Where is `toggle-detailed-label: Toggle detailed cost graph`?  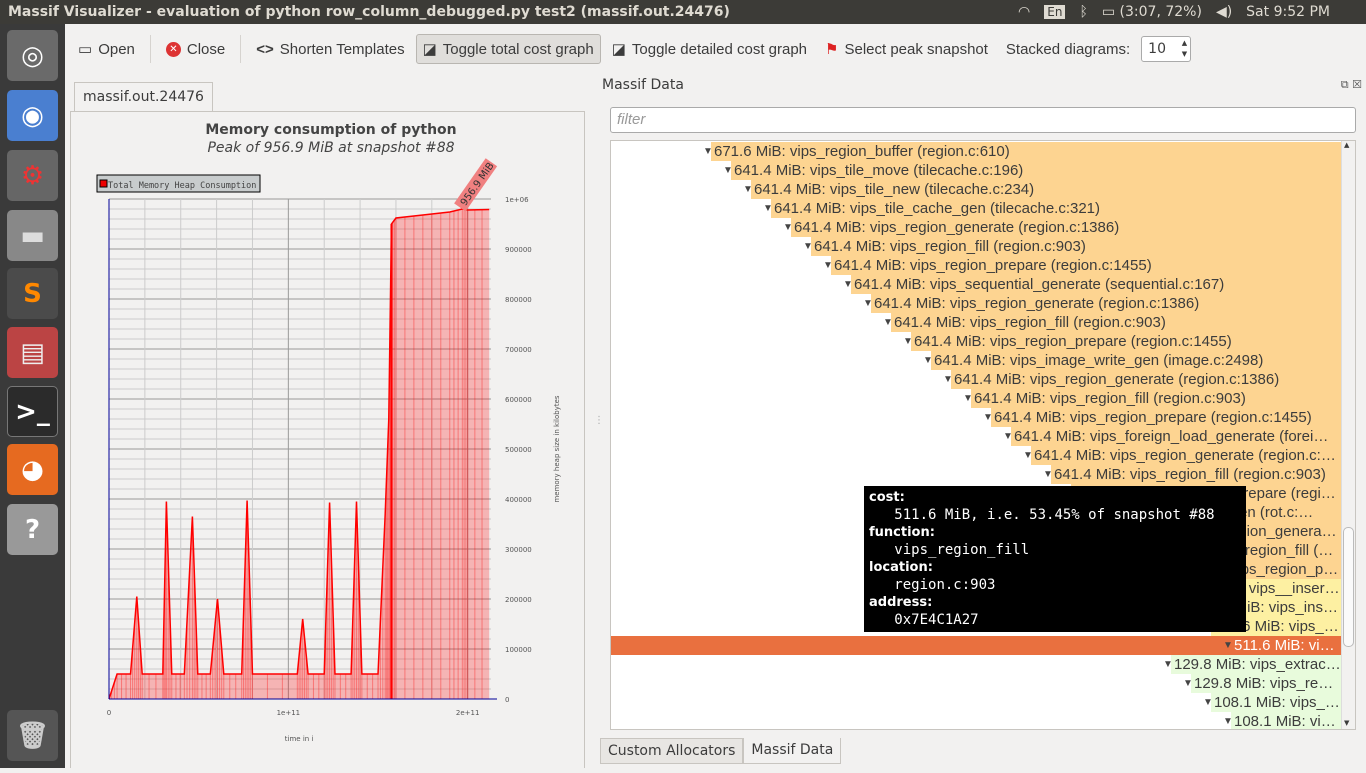 toggle-detailed-label: Toggle detailed cost graph is located at coordinates (719, 49).